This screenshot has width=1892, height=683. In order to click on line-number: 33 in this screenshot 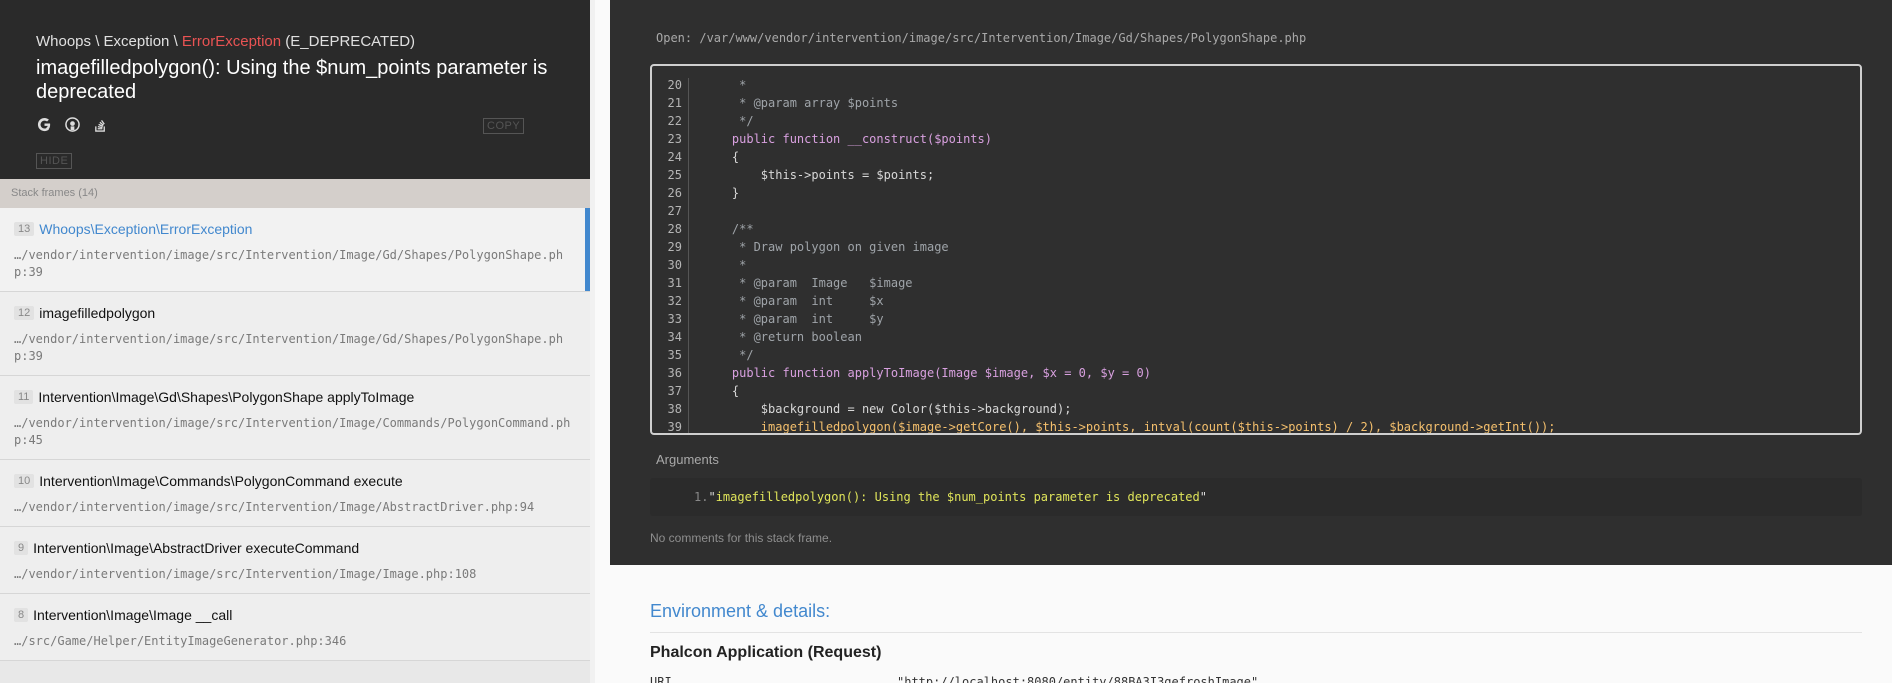, I will do `click(674, 319)`.